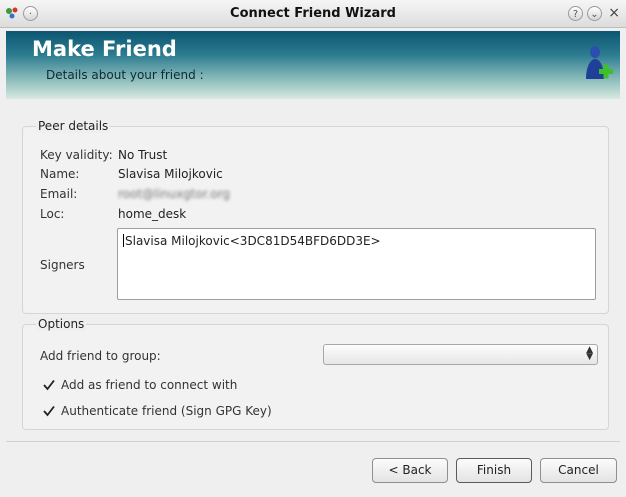  What do you see at coordinates (614, 13) in the screenshot?
I see `close-button: ×` at bounding box center [614, 13].